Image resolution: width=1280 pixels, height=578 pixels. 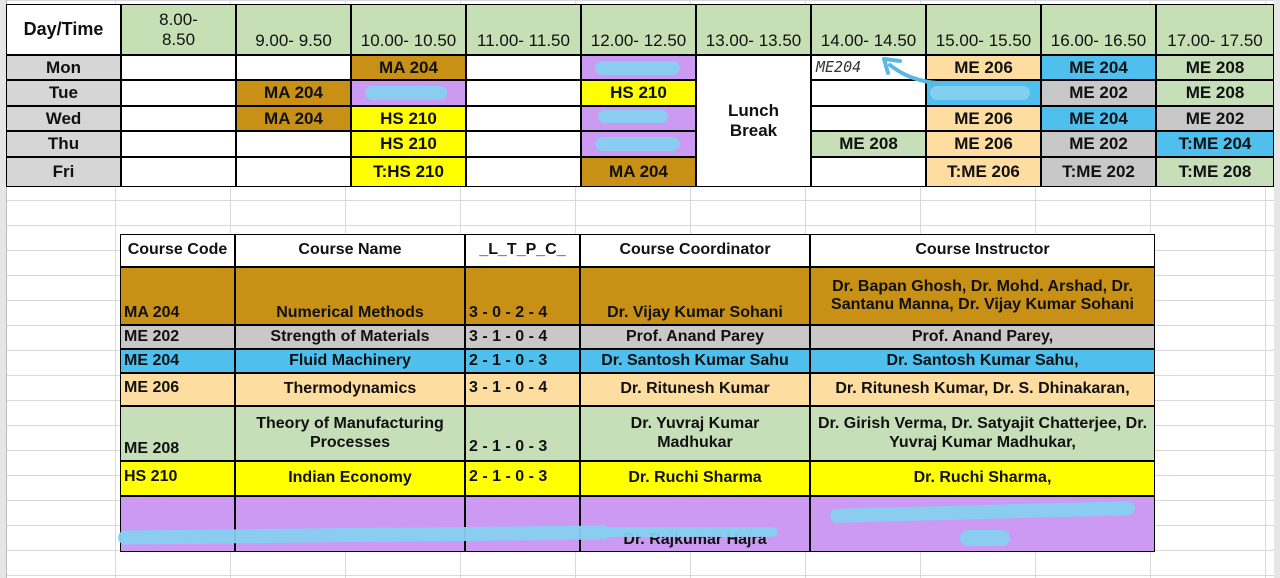 I want to click on lunch-break: Lunch Break, so click(x=753, y=121).